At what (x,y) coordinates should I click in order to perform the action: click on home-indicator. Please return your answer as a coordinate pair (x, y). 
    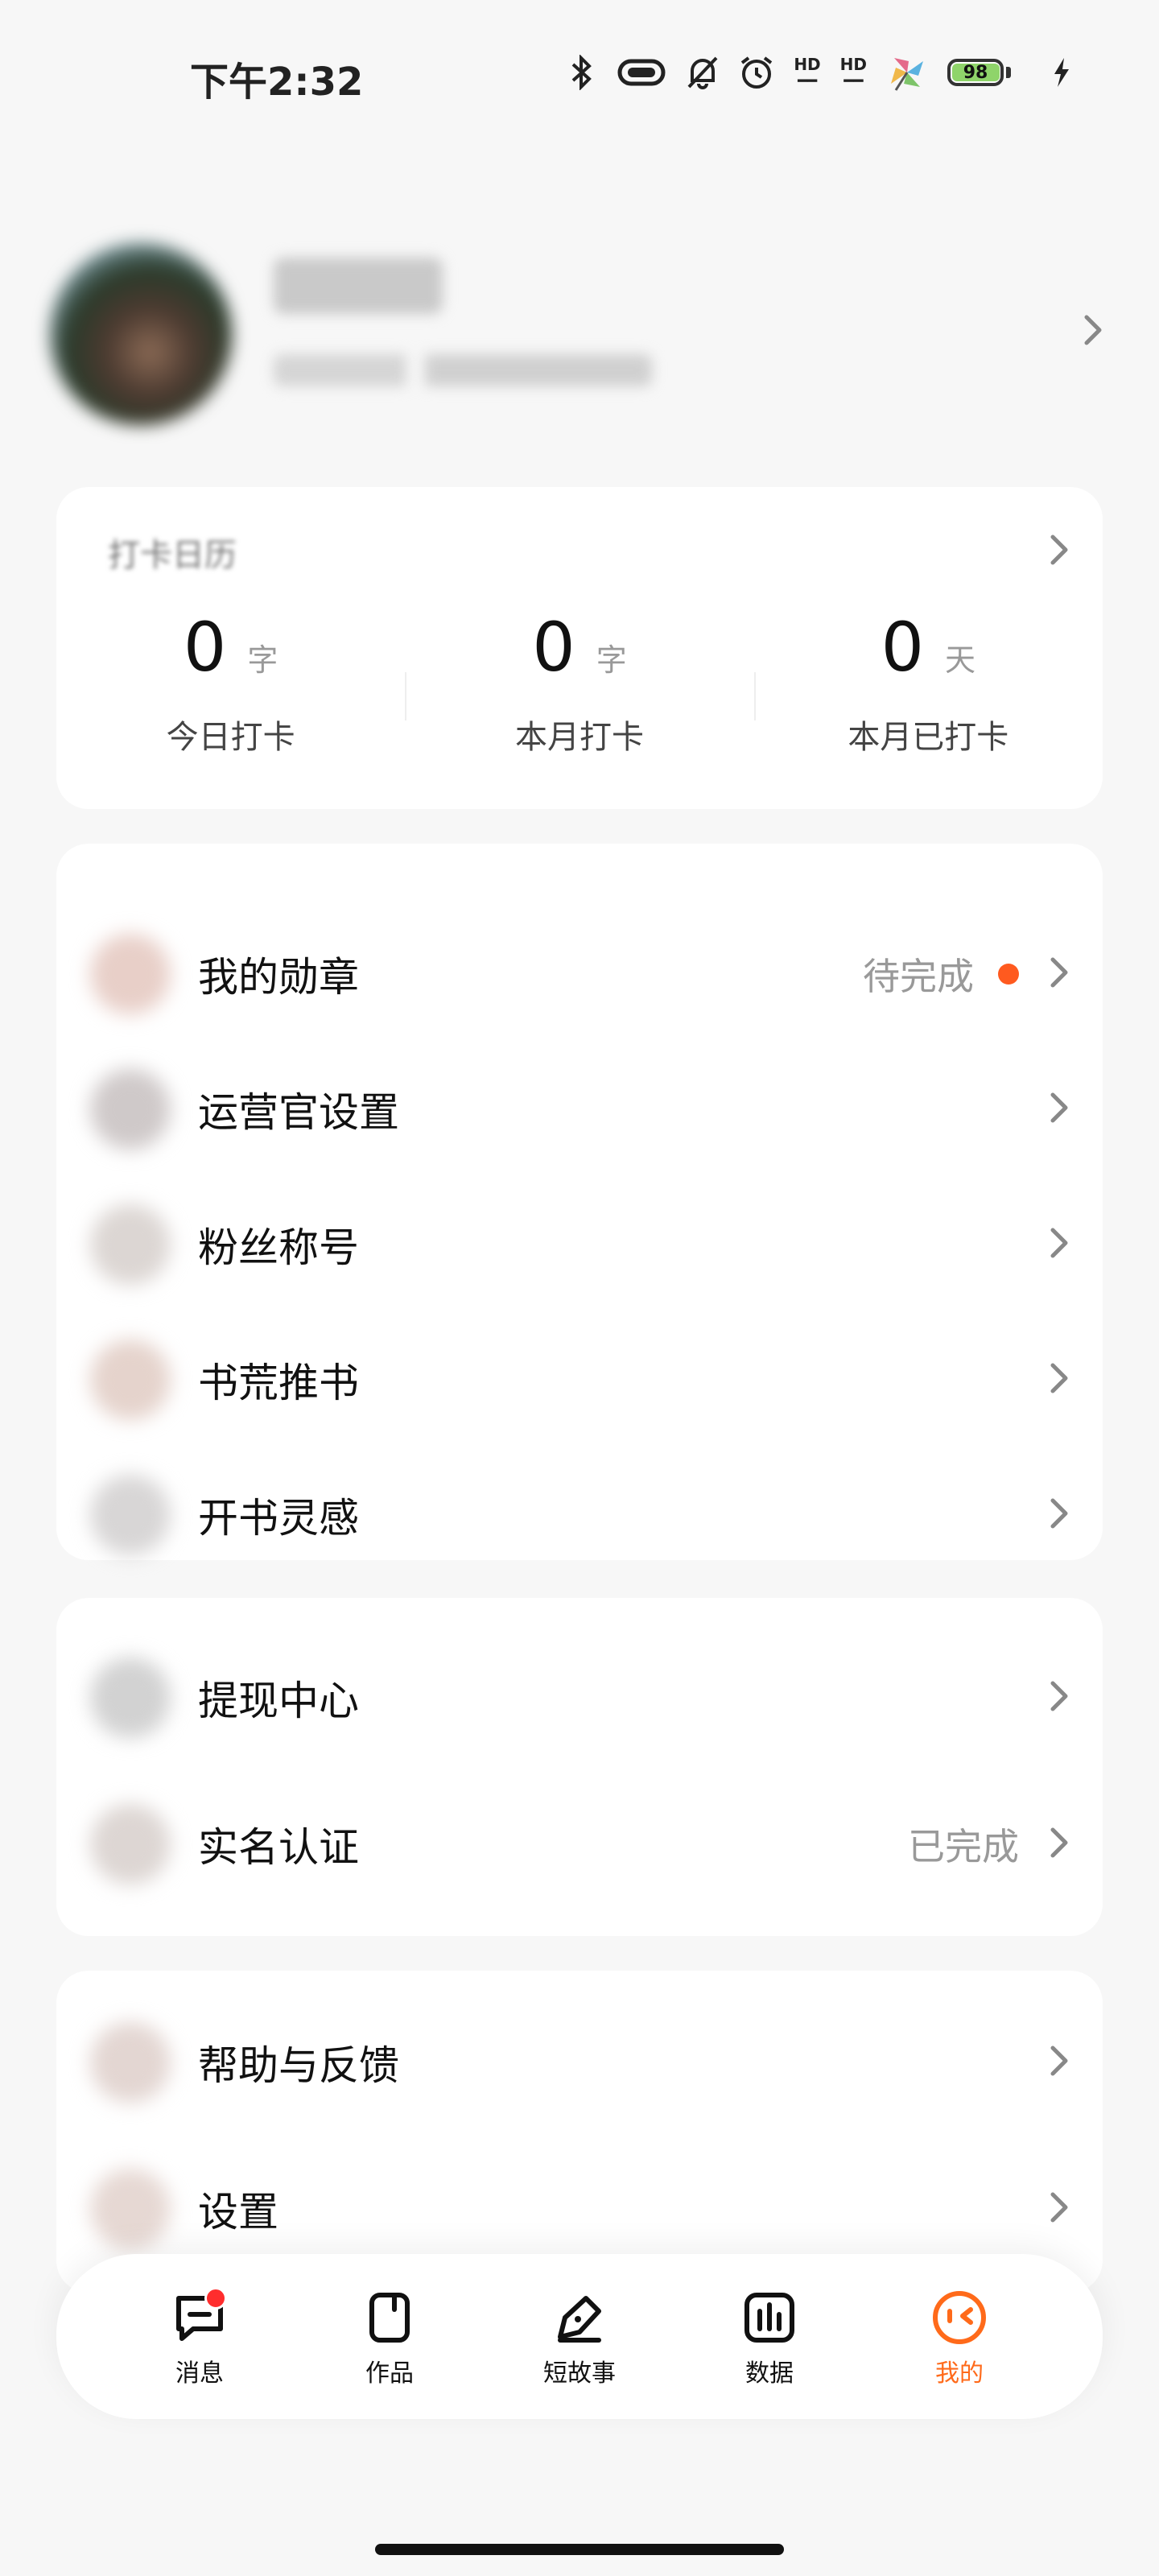
    Looking at the image, I should click on (579, 2549).